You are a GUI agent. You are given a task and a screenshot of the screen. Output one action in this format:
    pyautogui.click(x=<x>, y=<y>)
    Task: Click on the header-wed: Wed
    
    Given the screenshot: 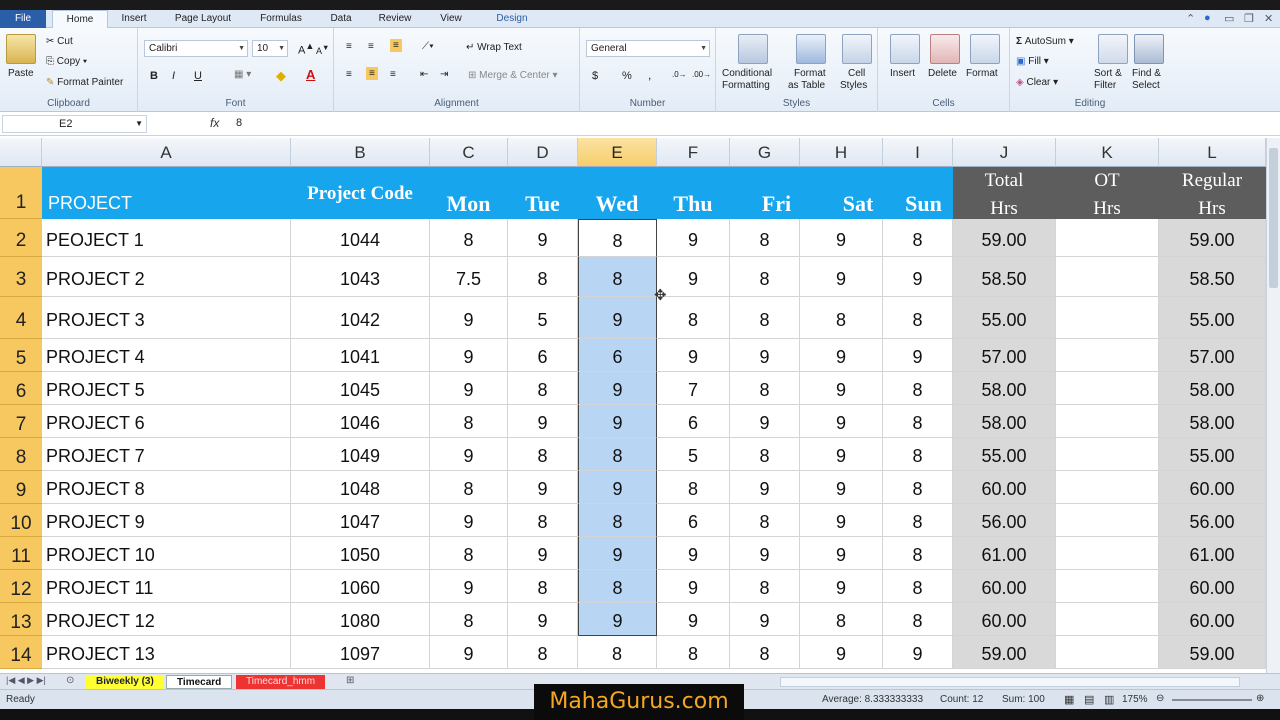 What is the action you would take?
    pyautogui.click(x=617, y=193)
    